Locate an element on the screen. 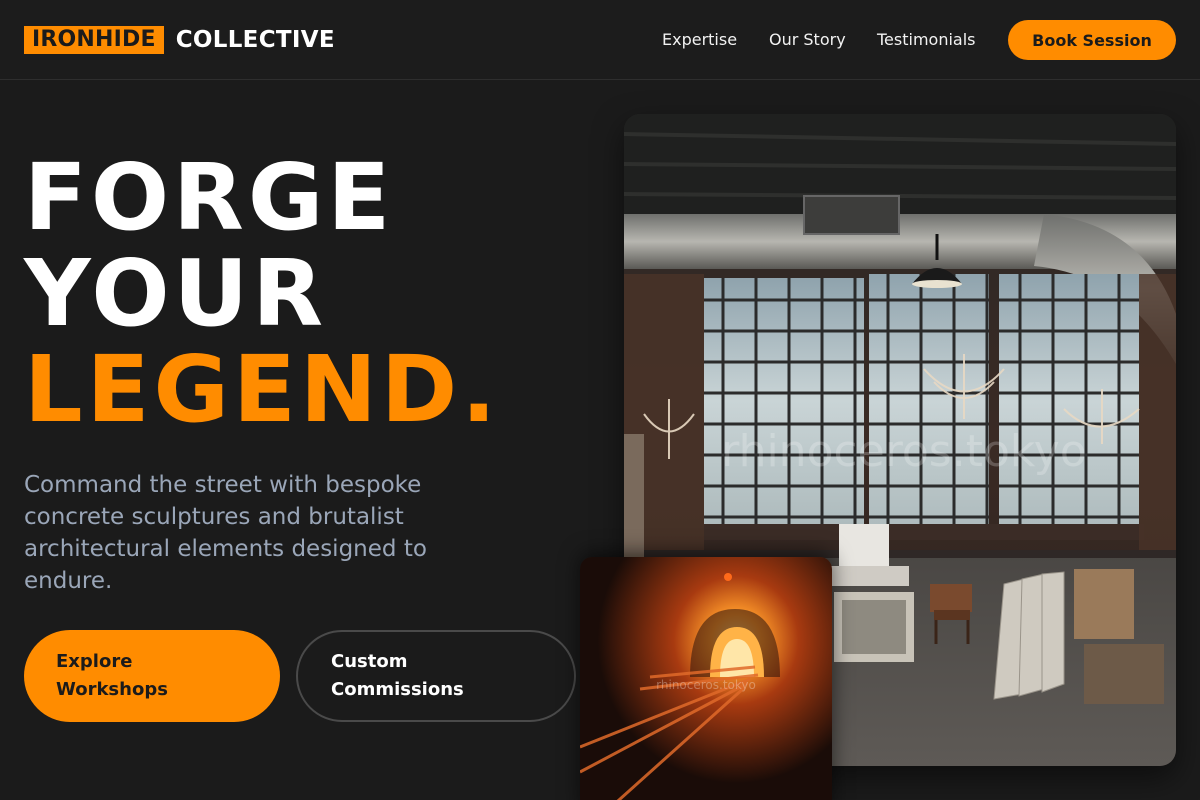 The height and width of the screenshot is (800, 1200). nav-link-our-story: Our Story is located at coordinates (807, 39).